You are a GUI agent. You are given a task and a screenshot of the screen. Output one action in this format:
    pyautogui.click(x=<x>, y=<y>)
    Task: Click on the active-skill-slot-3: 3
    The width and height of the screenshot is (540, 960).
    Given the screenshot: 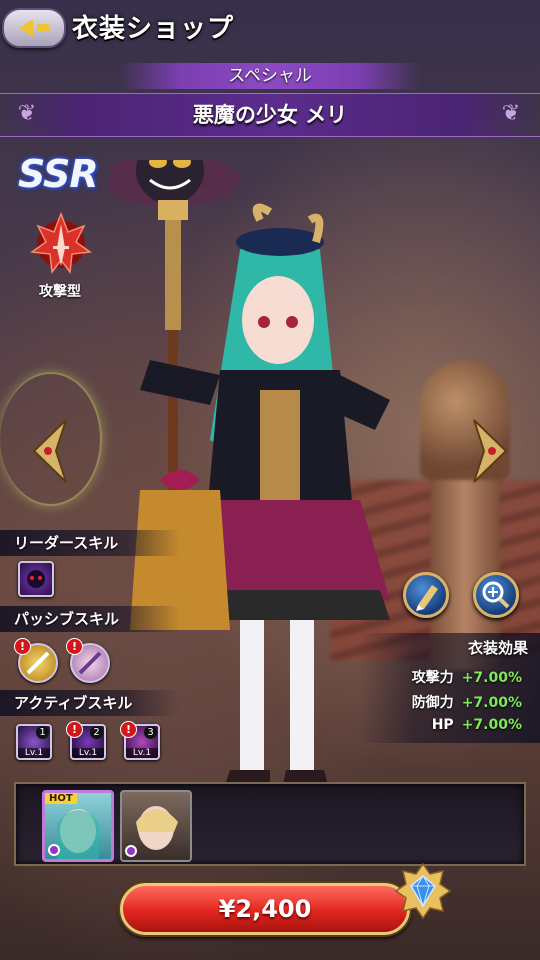 What is the action you would take?
    pyautogui.click(x=150, y=732)
    